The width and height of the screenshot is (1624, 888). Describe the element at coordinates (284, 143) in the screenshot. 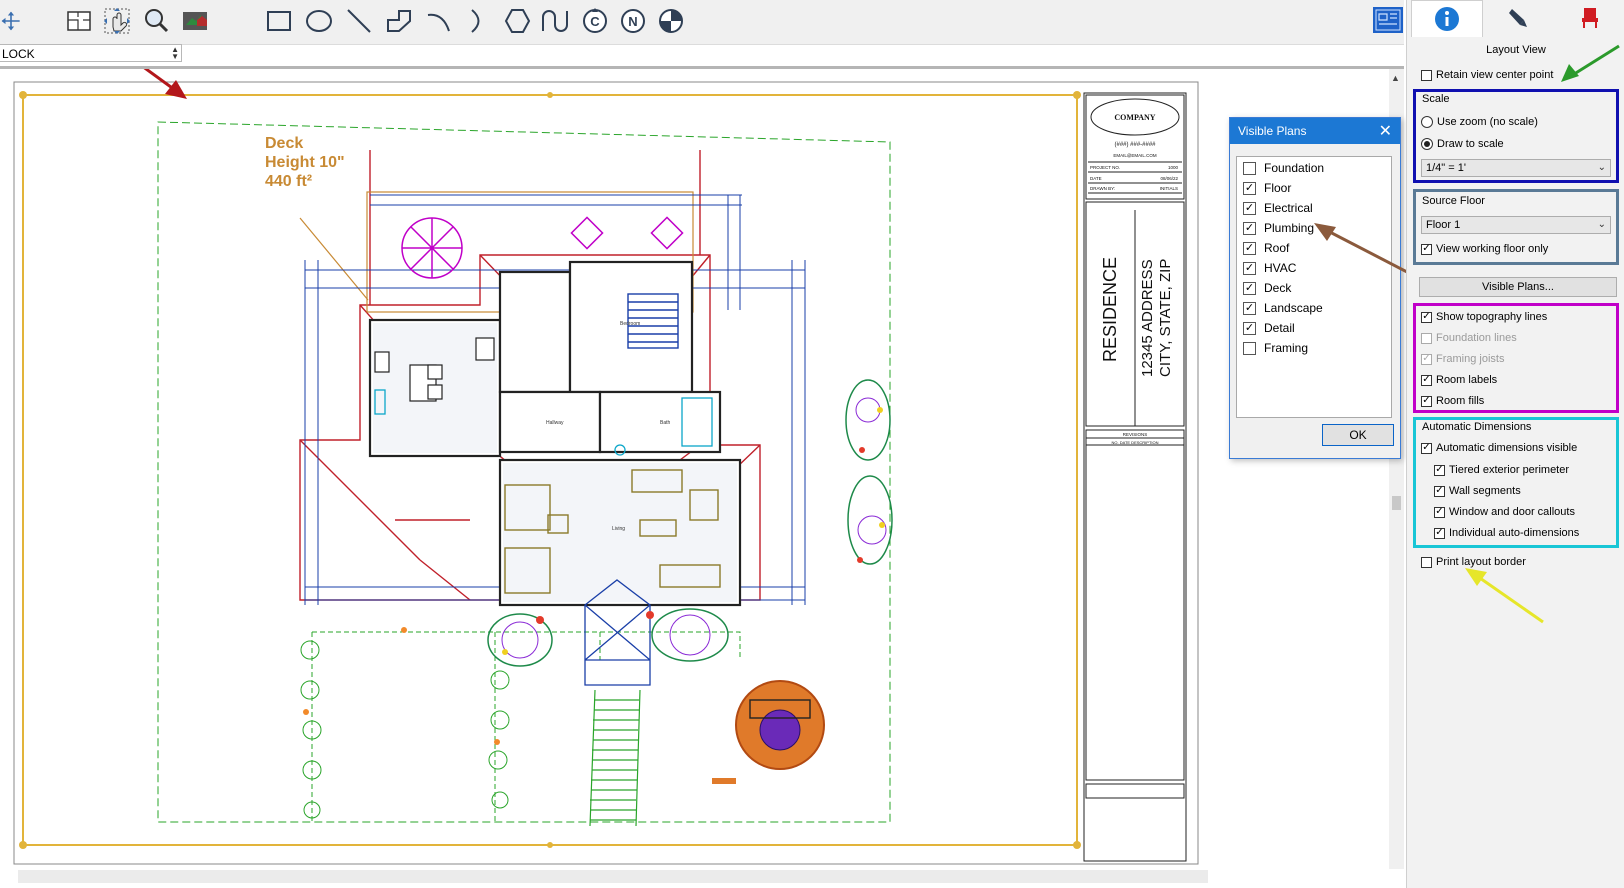

I see `deck-label-name: Deck` at that location.